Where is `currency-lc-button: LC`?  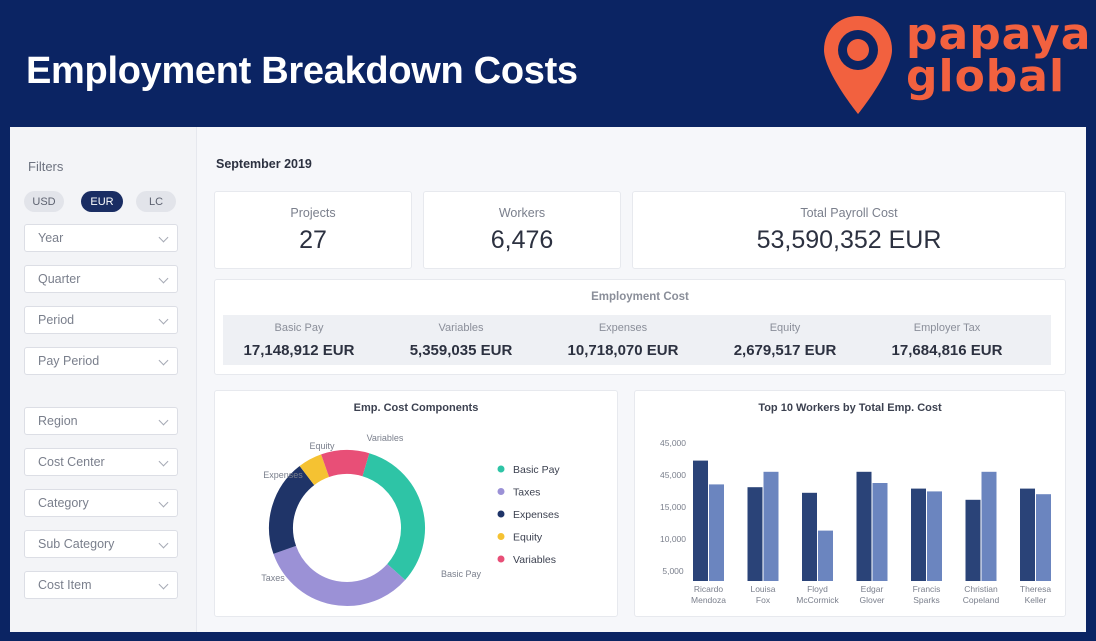
currency-lc-button: LC is located at coordinates (156, 201).